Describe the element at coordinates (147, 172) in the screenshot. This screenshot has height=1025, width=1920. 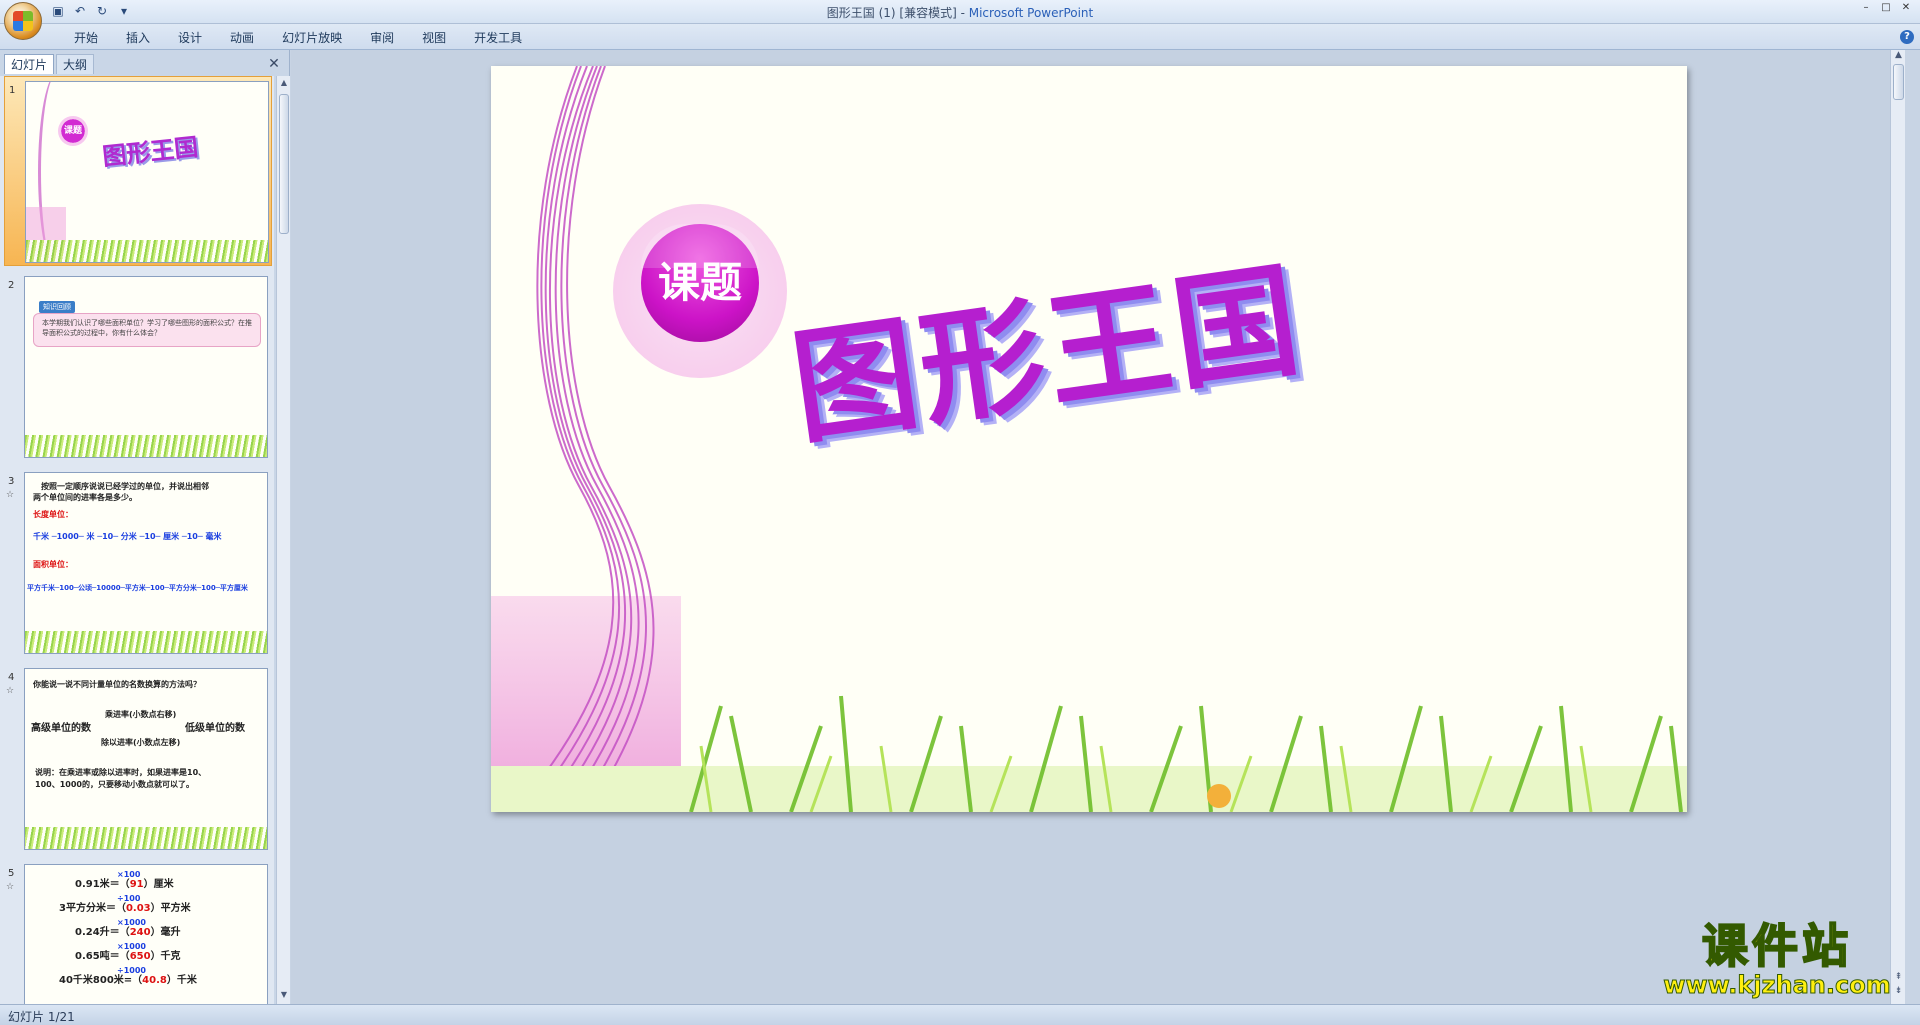
I see `slide-preview: 课题 图形王国` at that location.